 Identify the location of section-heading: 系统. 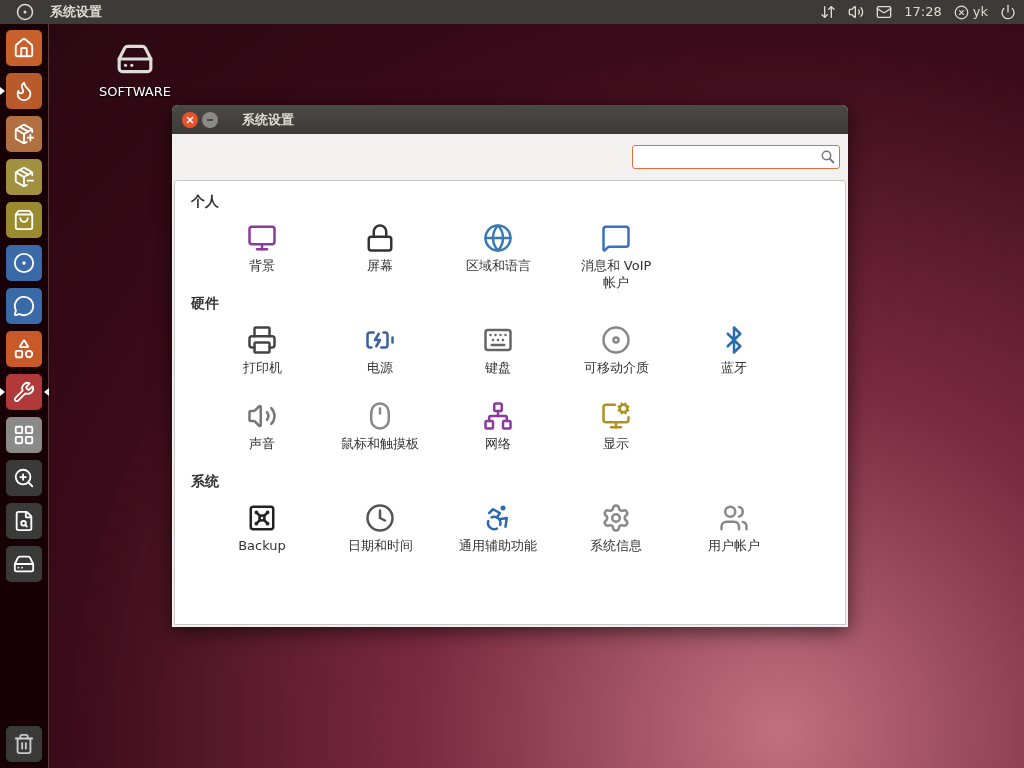
(205, 481).